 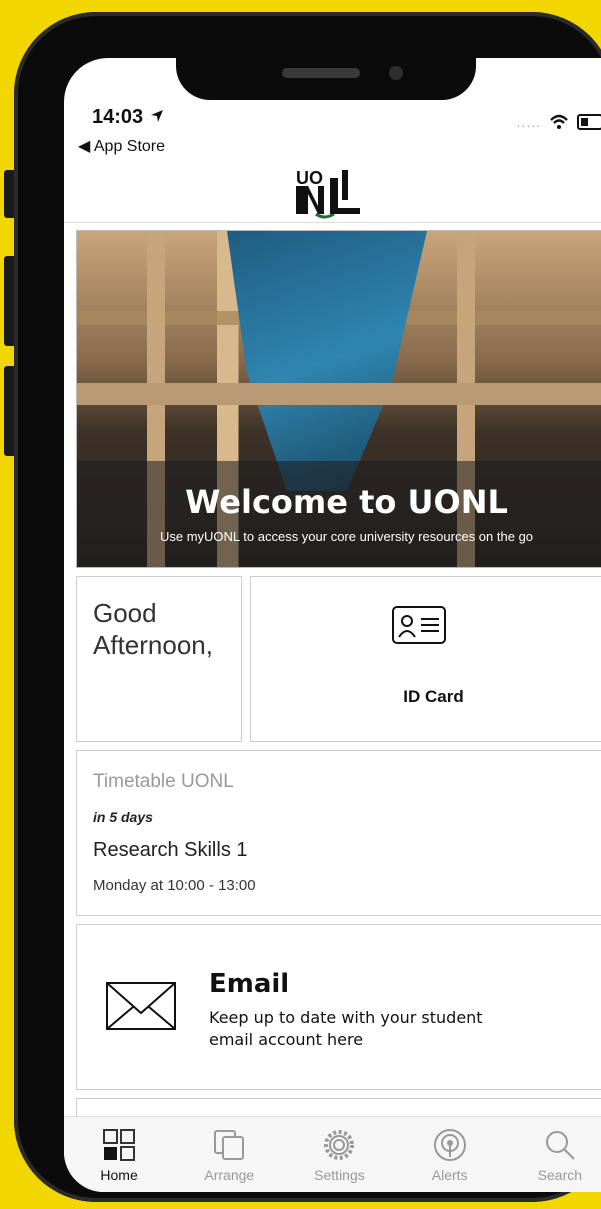 What do you see at coordinates (346, 502) in the screenshot?
I see `banner-title: Welcome to UONL` at bounding box center [346, 502].